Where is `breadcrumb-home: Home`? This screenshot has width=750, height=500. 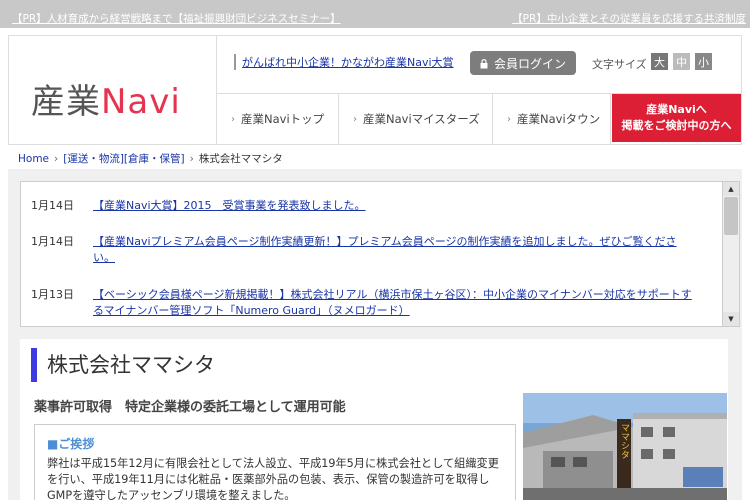
breadcrumb-home: Home is located at coordinates (33, 159).